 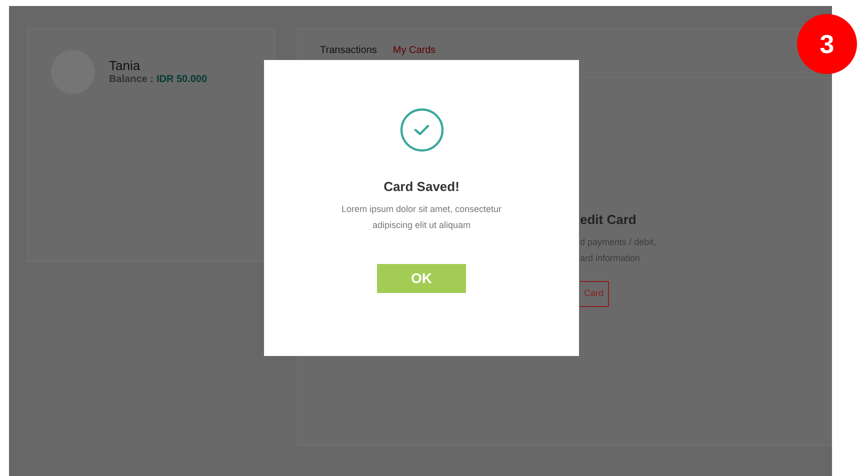 I want to click on tab: Transactions, so click(x=348, y=50).